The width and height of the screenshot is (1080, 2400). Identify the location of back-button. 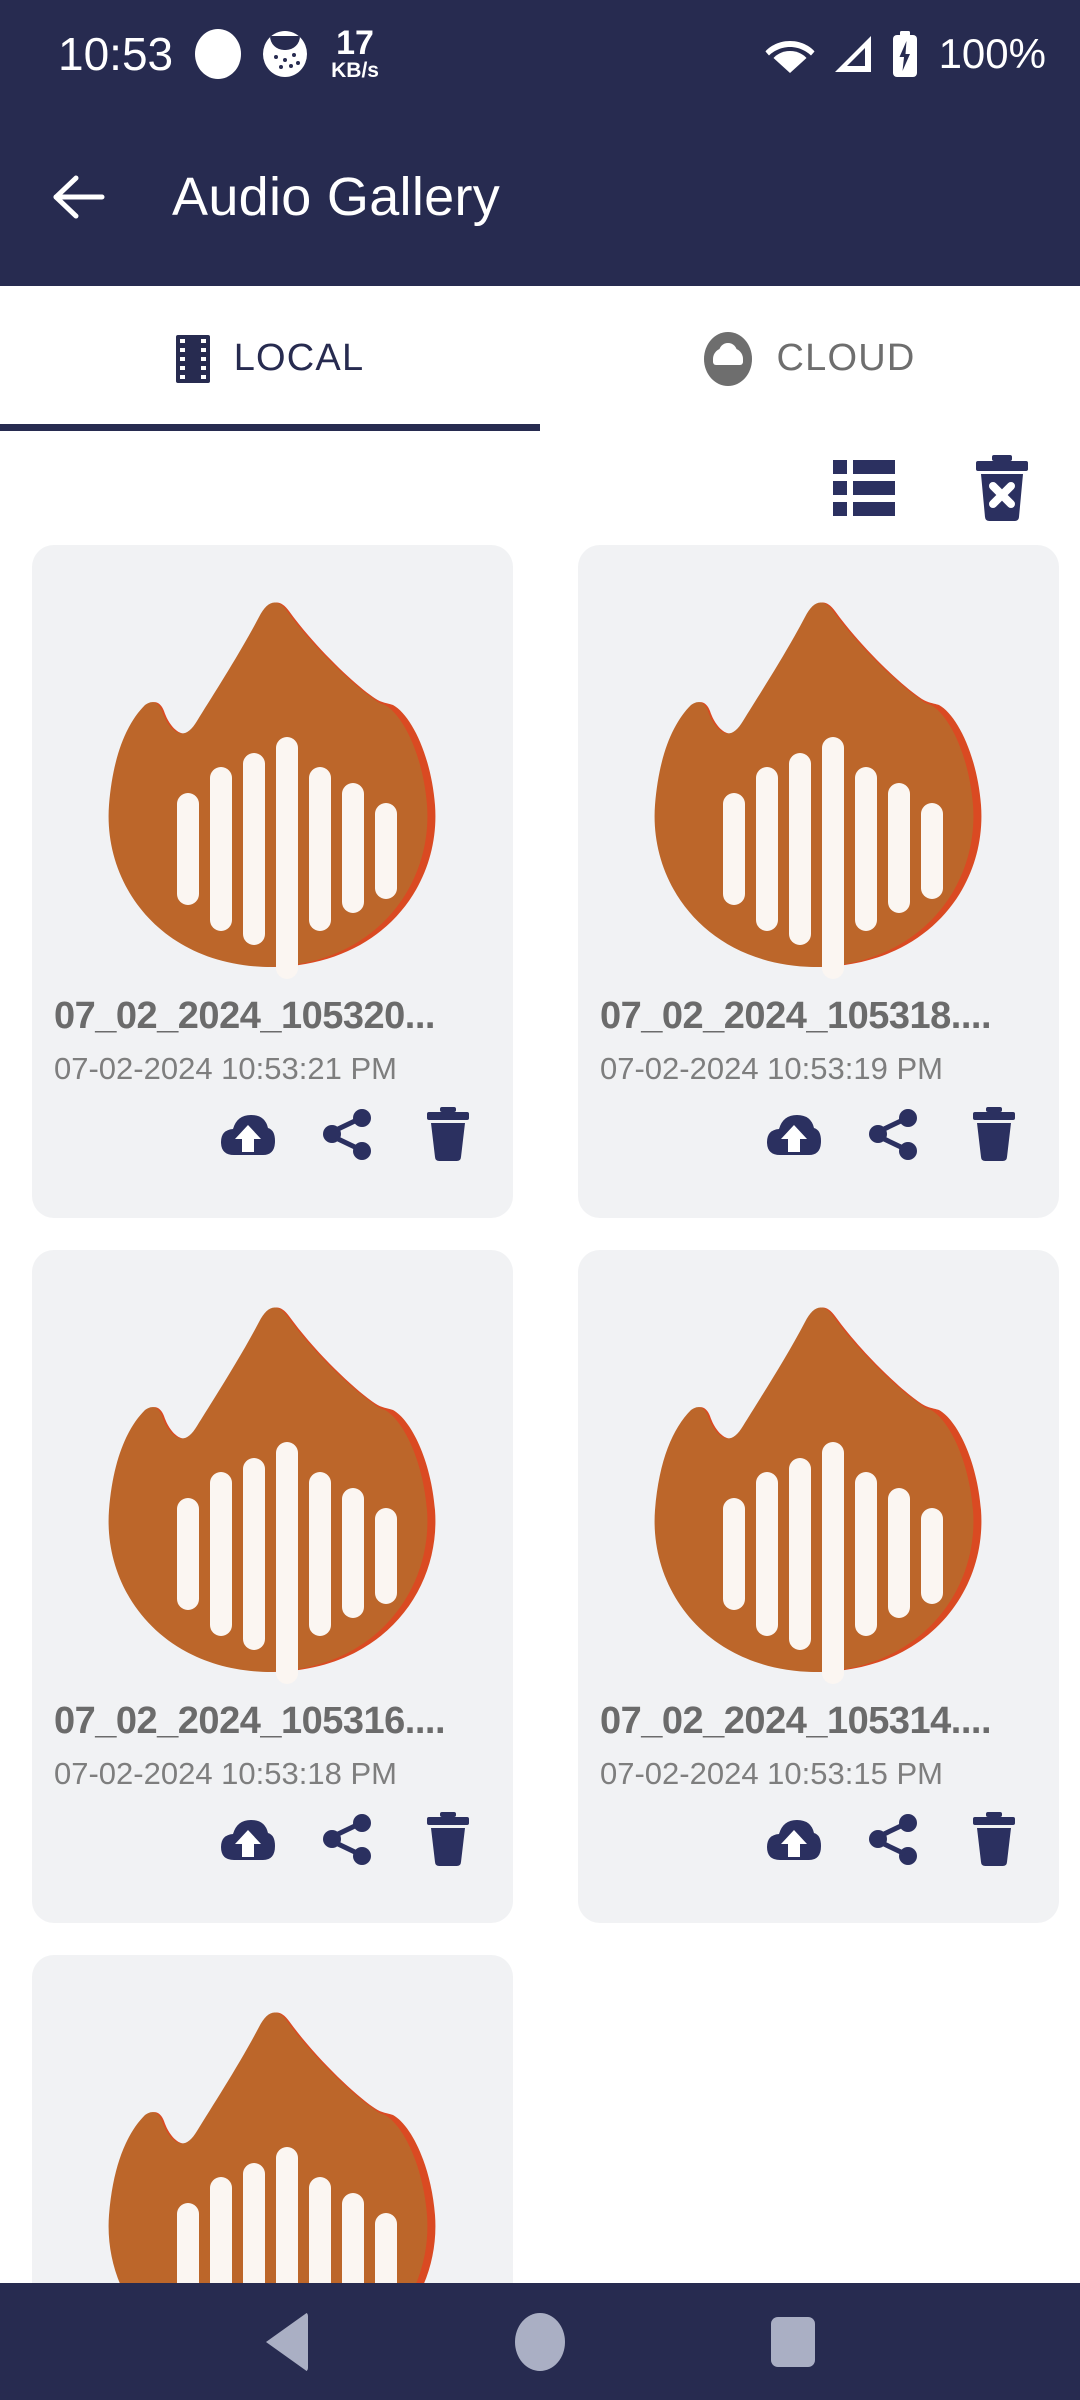
(83, 197).